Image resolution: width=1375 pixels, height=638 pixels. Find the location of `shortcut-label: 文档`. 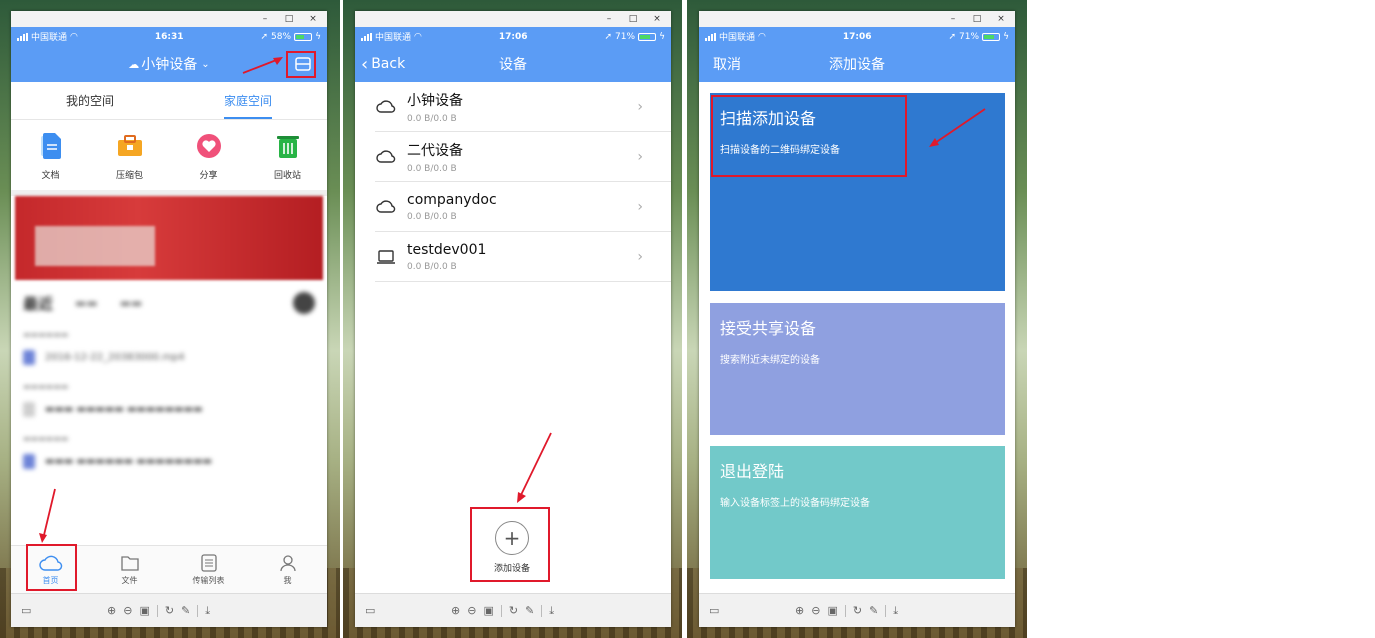

shortcut-label: 文档 is located at coordinates (50, 175).